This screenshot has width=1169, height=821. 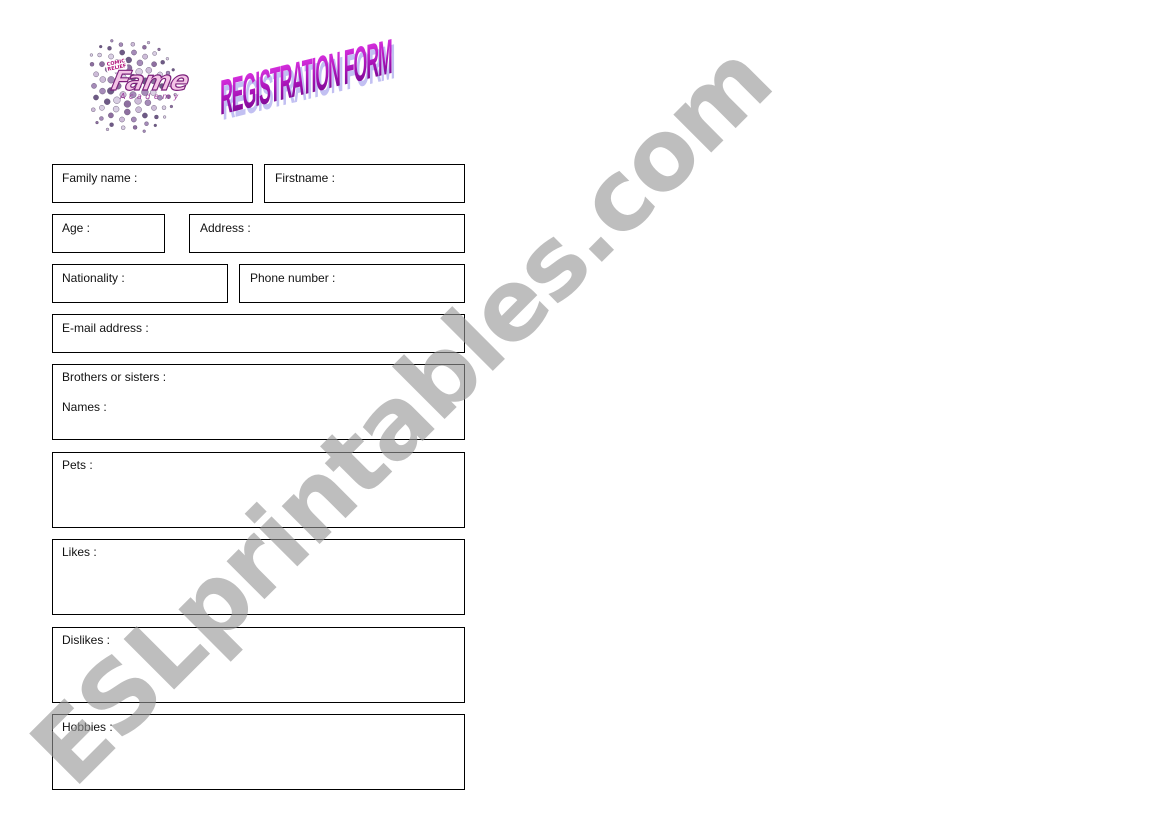 What do you see at coordinates (364, 183) in the screenshot?
I see `firstname-field: Firstname :` at bounding box center [364, 183].